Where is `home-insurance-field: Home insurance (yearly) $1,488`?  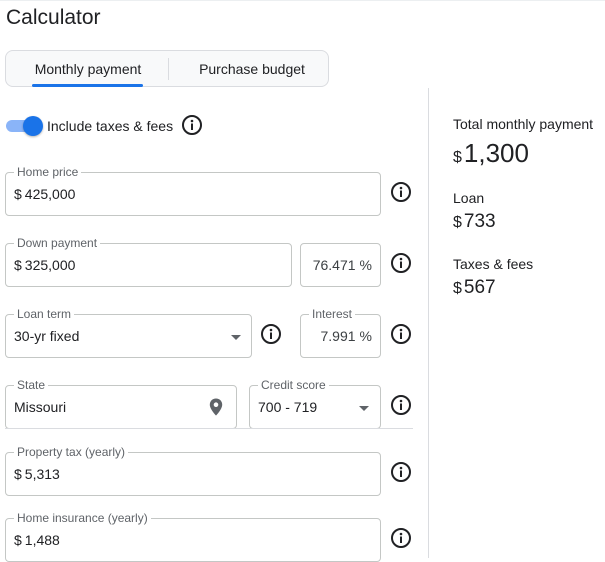 home-insurance-field: Home insurance (yearly) $1,488 is located at coordinates (193, 536).